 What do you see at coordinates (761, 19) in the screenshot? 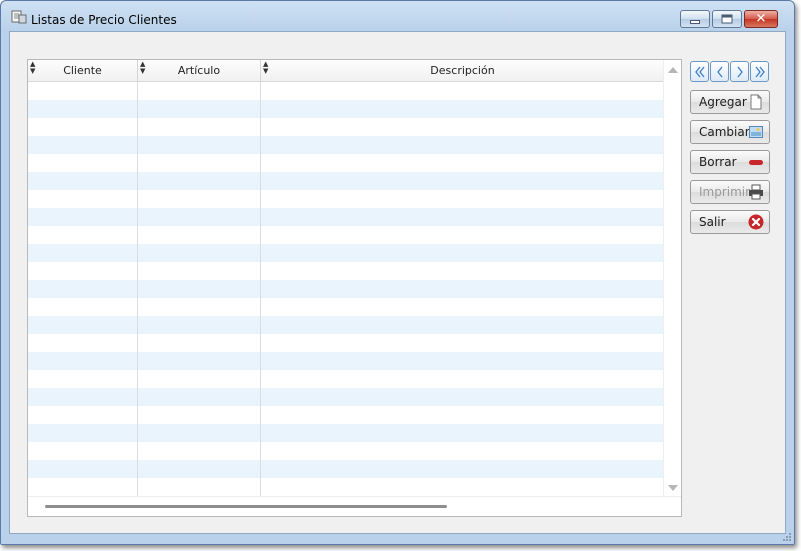
I see `close-button: ✕` at bounding box center [761, 19].